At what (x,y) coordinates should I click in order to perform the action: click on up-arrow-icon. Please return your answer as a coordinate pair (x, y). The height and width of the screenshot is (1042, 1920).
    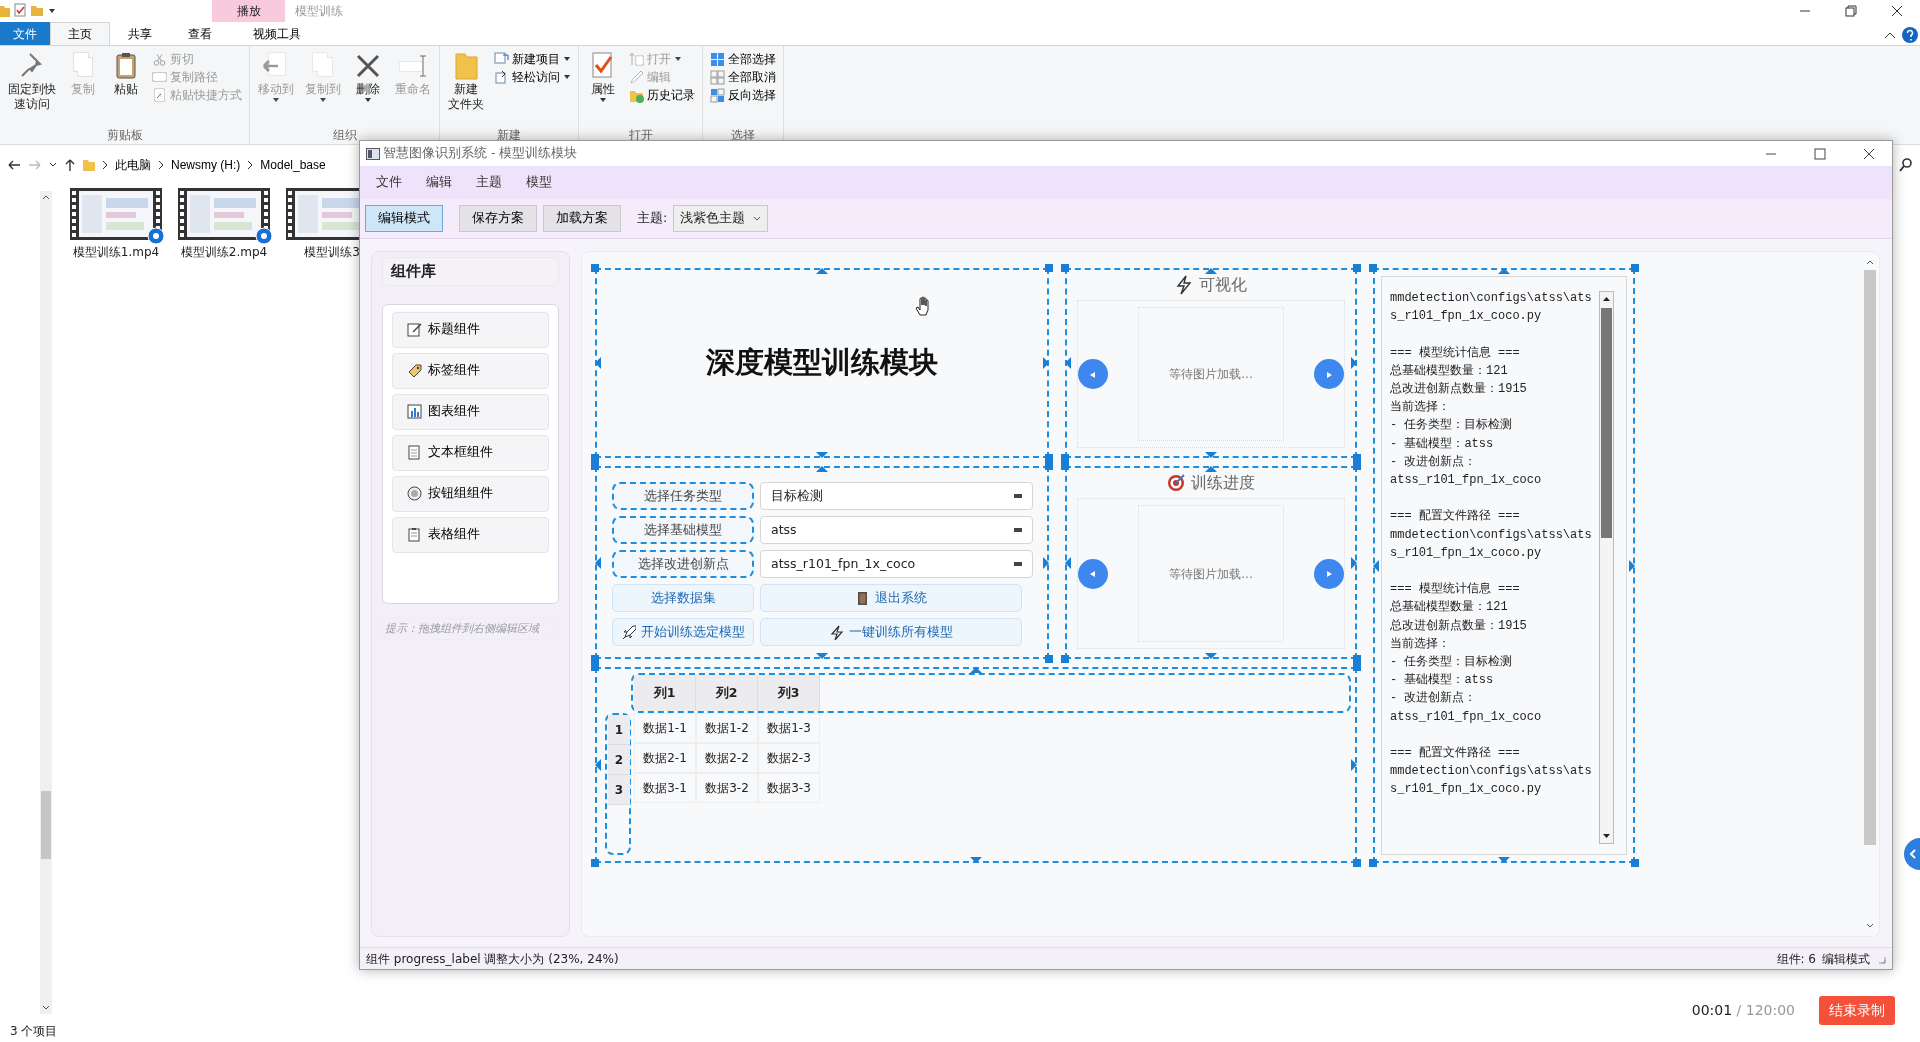
    Looking at the image, I should click on (70, 165).